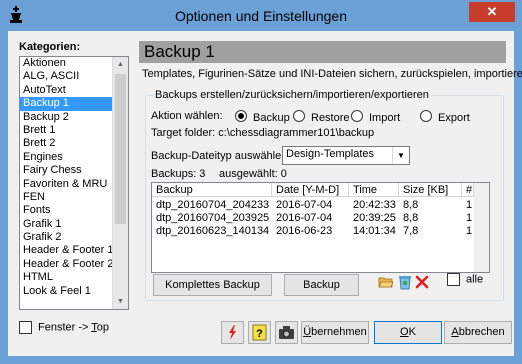 Image resolution: width=522 pixels, height=364 pixels. What do you see at coordinates (67, 76) in the screenshot?
I see `sidebar-item: ALG, ASCII` at bounding box center [67, 76].